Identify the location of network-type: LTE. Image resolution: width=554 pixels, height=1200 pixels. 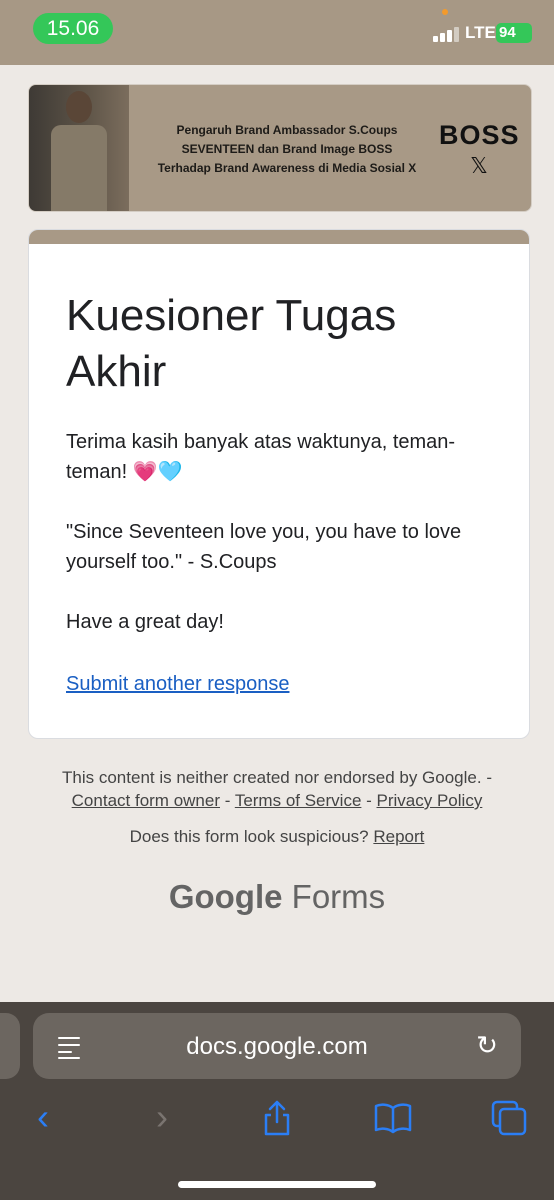
(480, 32).